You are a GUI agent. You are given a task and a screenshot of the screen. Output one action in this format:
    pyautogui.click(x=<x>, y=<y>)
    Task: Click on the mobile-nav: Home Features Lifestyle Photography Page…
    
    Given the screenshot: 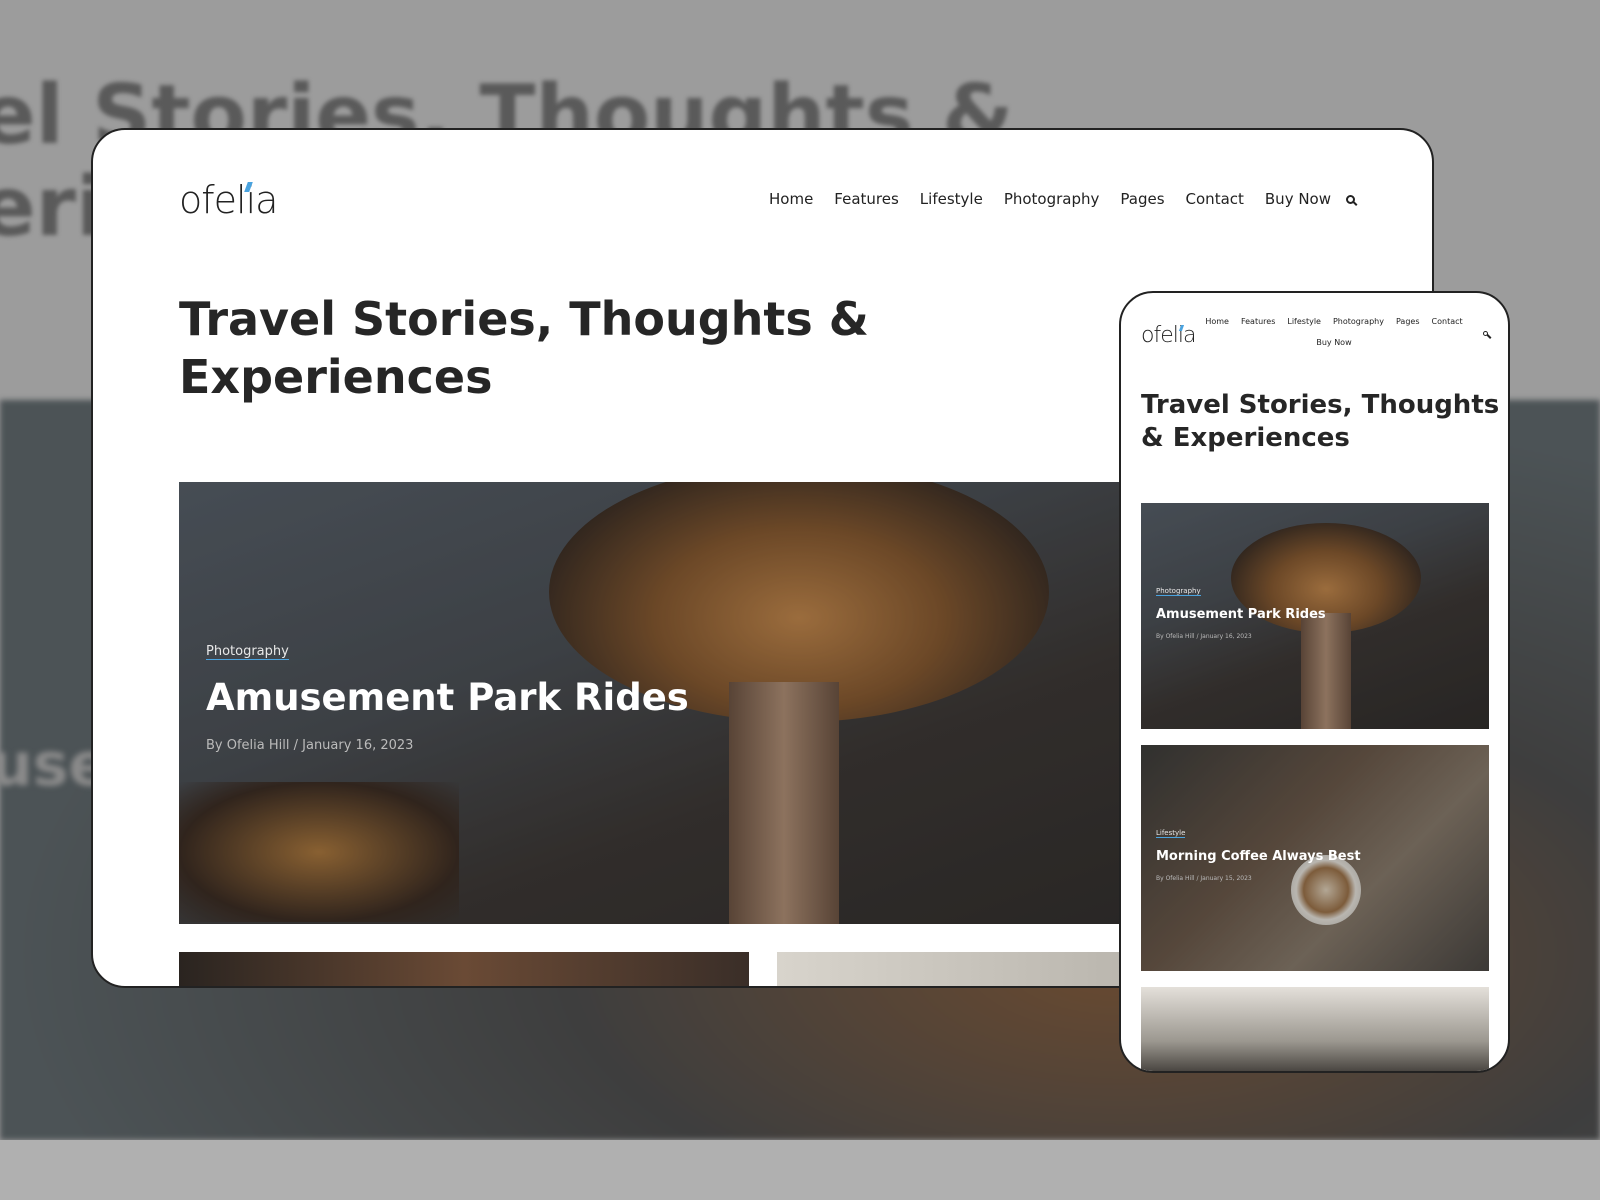 What is the action you would take?
    pyautogui.click(x=1334, y=332)
    